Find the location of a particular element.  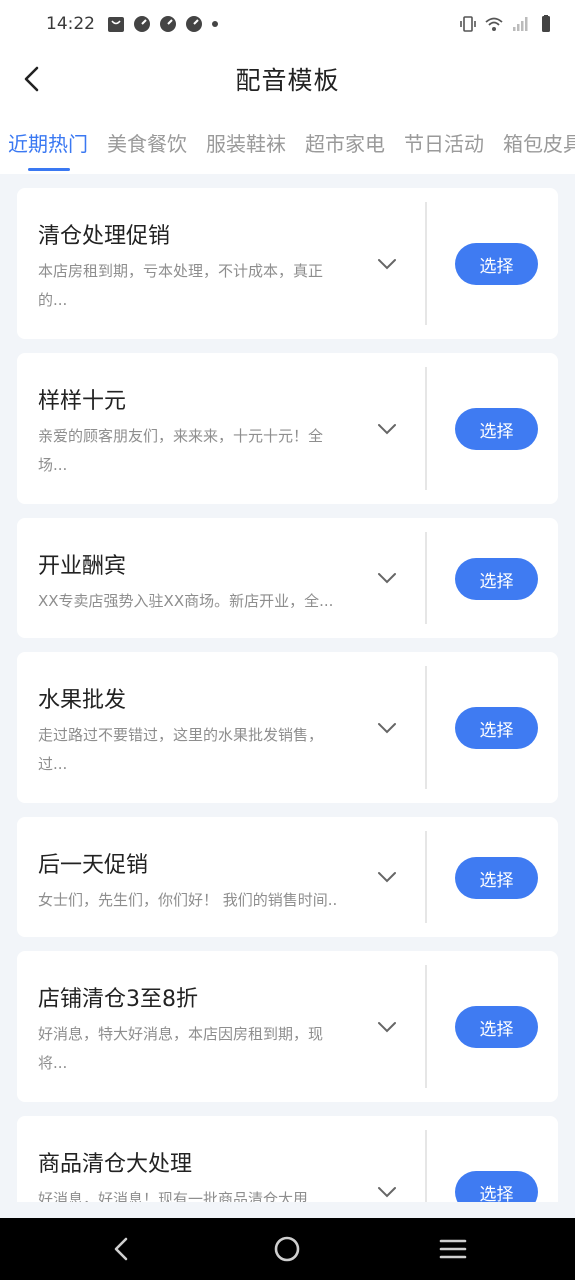

category-tabs: 近期热门 美食餐饮 服装鞋袜 超市家电 节日活动 箱包皮具 is located at coordinates (287, 145).